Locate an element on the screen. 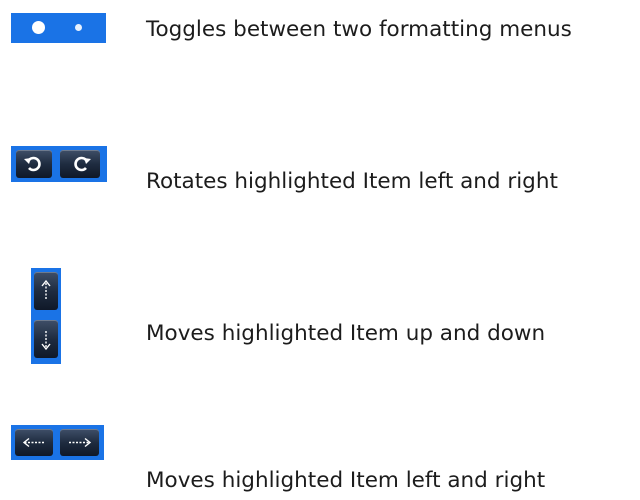 This screenshot has height=500, width=640. move-up-button is located at coordinates (46, 291).